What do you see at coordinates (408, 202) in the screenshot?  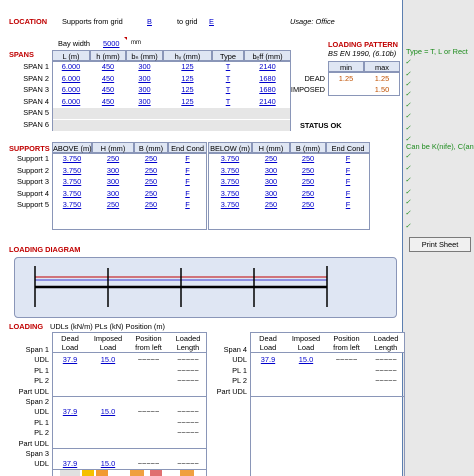 I see `tick-icon: ✓` at bounding box center [408, 202].